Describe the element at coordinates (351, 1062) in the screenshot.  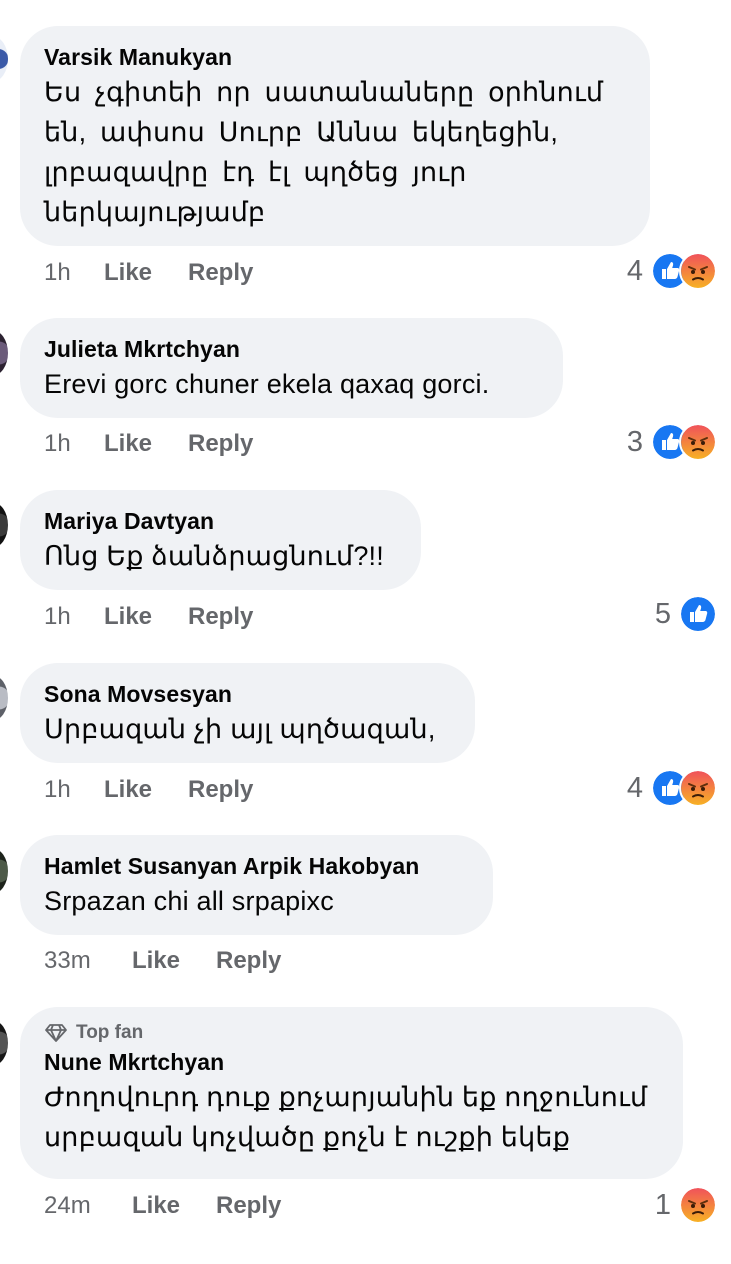
I see `comment-author: Nune Mkrtchyan` at that location.